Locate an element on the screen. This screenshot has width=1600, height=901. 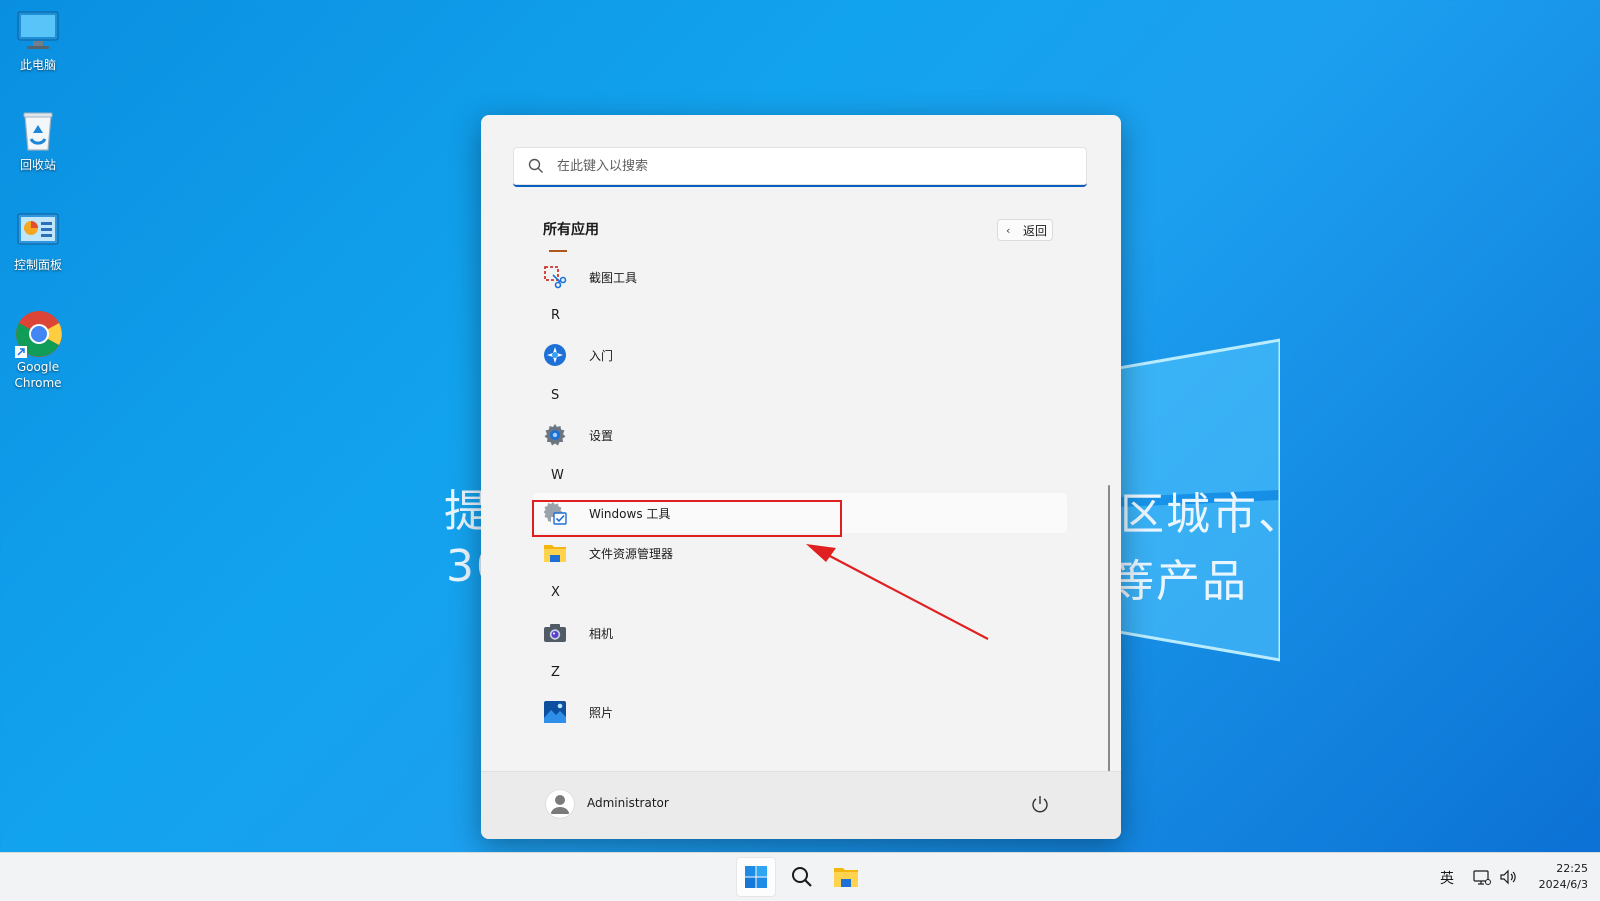
back-button: ‹ 返回 is located at coordinates (1025, 230).